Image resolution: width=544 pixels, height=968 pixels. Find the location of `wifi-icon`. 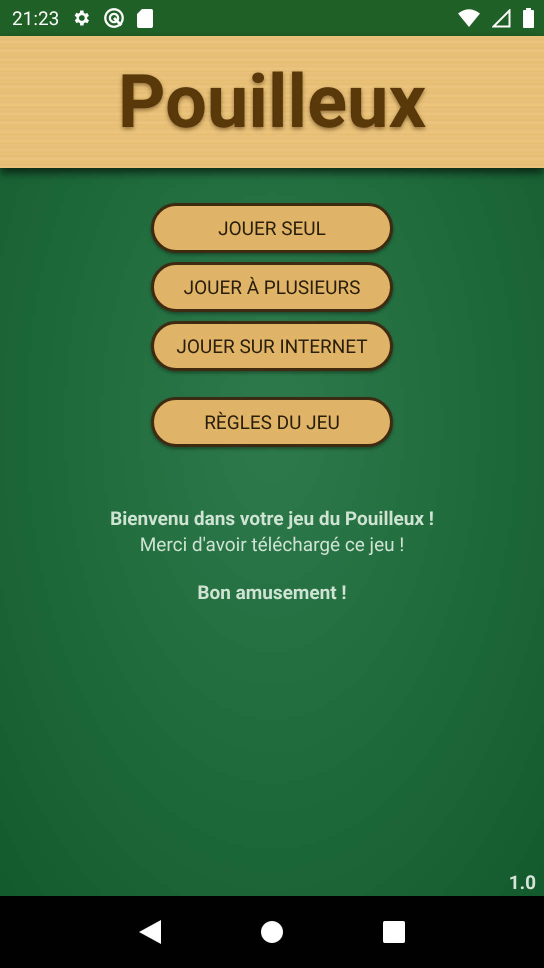

wifi-icon is located at coordinates (469, 18).